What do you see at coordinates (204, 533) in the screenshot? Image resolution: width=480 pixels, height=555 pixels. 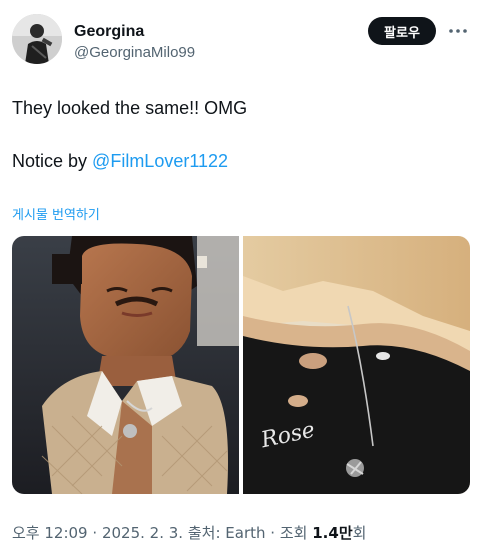 I see `source-label: 출처:` at bounding box center [204, 533].